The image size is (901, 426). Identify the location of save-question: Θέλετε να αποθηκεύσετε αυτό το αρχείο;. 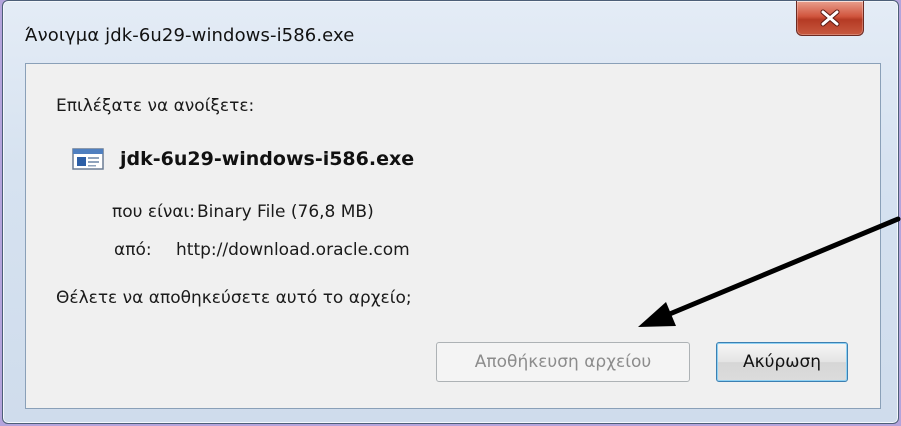
(234, 298).